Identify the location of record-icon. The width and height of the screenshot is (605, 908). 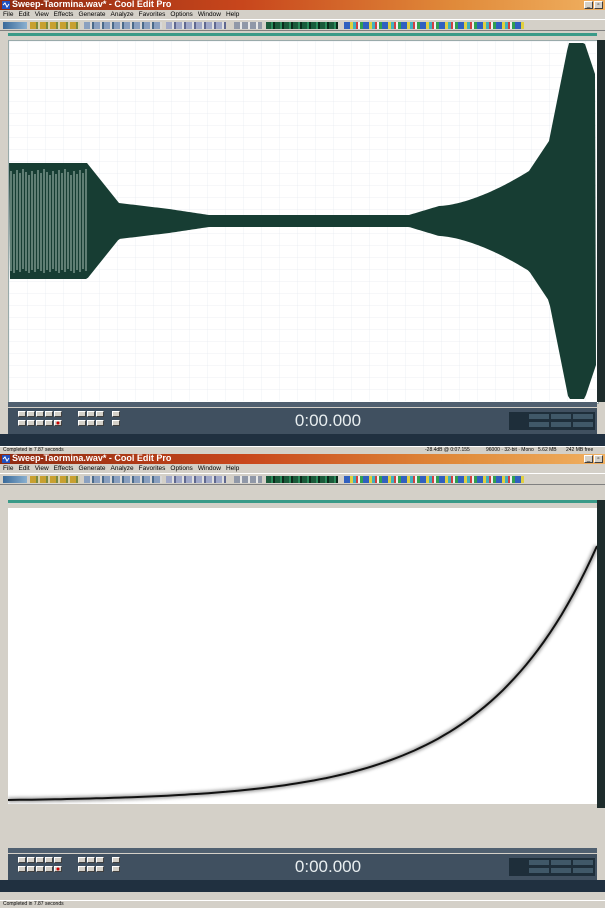
(58, 869).